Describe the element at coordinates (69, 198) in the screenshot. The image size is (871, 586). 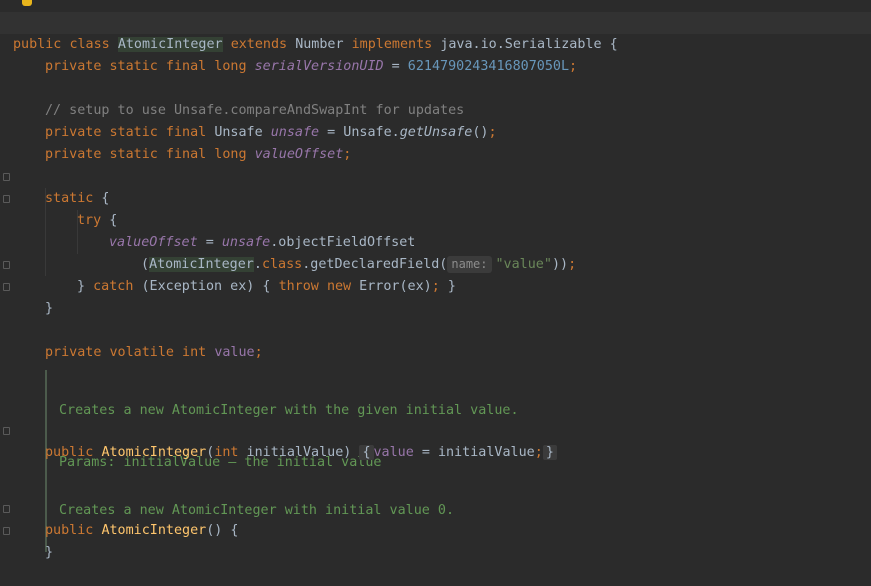
I see `keyword-static: static` at that location.